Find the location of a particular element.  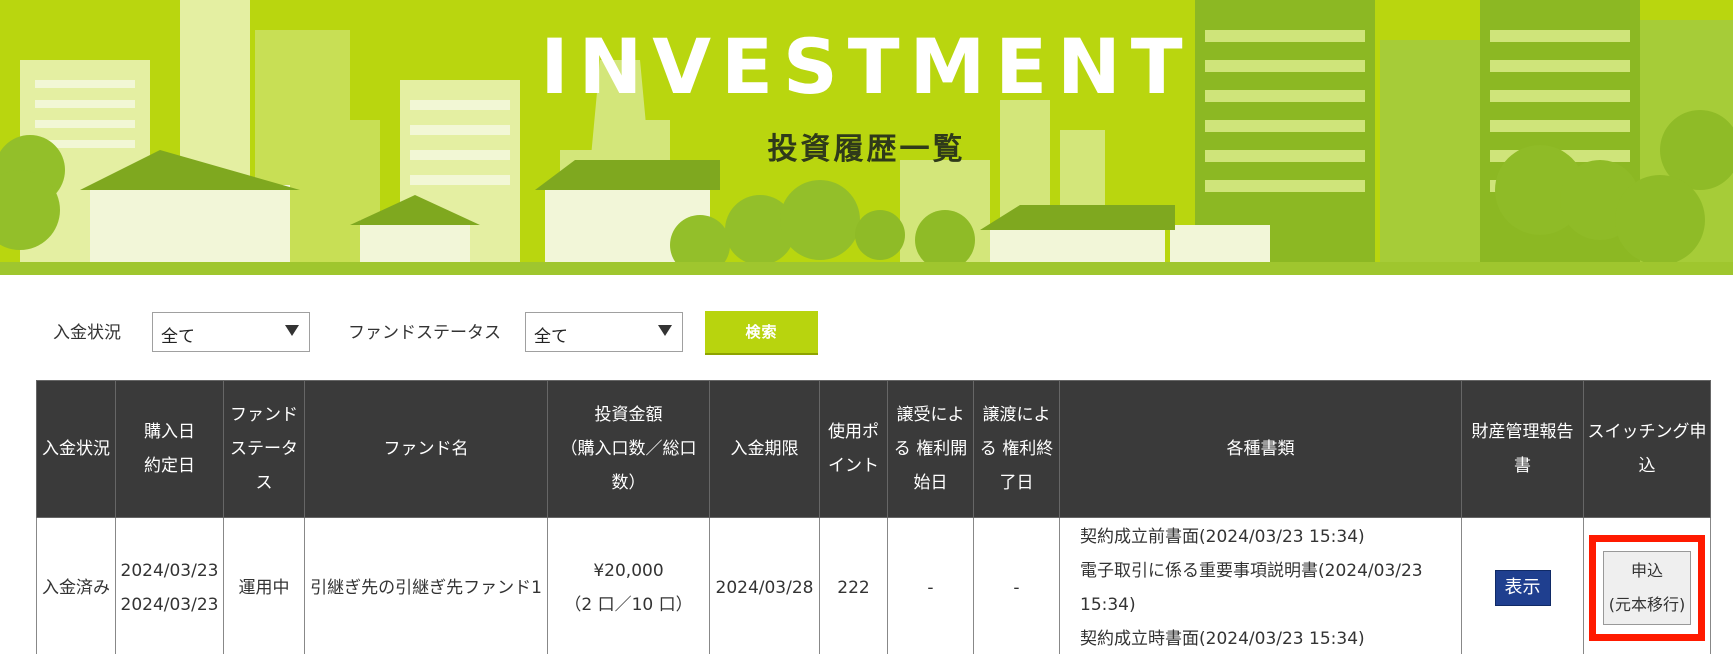

col-points: 使用ポイント is located at coordinates (853, 449).